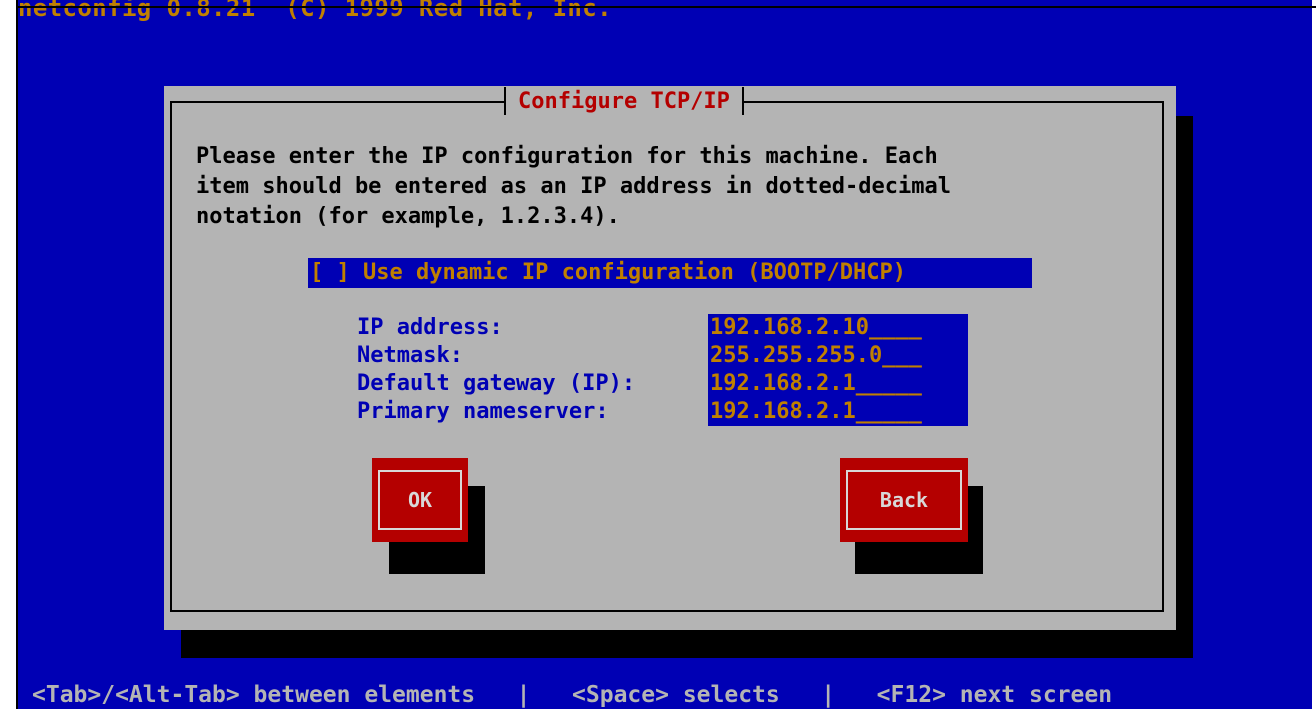 This screenshot has width=1316, height=709. What do you see at coordinates (315, 11) in the screenshot?
I see `app-header: netconfig 0.8.21 (C) 1999 Red Hat, Inc.` at bounding box center [315, 11].